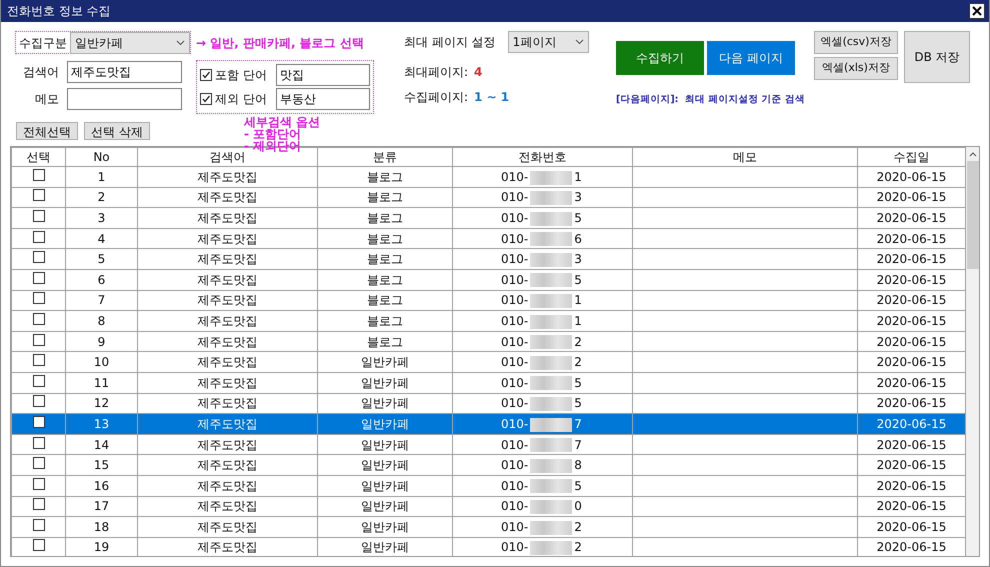 This screenshot has height=567, width=990. Describe the element at coordinates (856, 68) in the screenshot. I see `excel-xls-save-button: 엑셀(xls)저장` at that location.